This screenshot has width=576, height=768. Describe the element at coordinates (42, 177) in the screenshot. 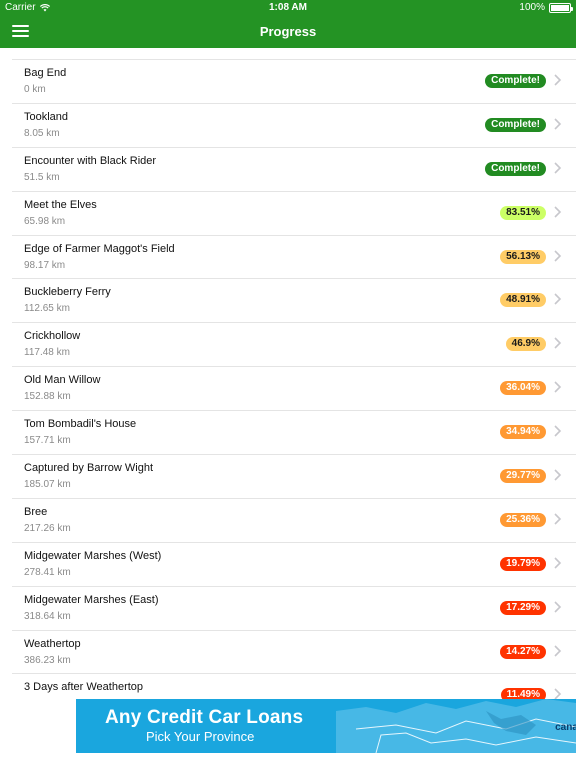

I see `item-distance: 51.5 km` at that location.